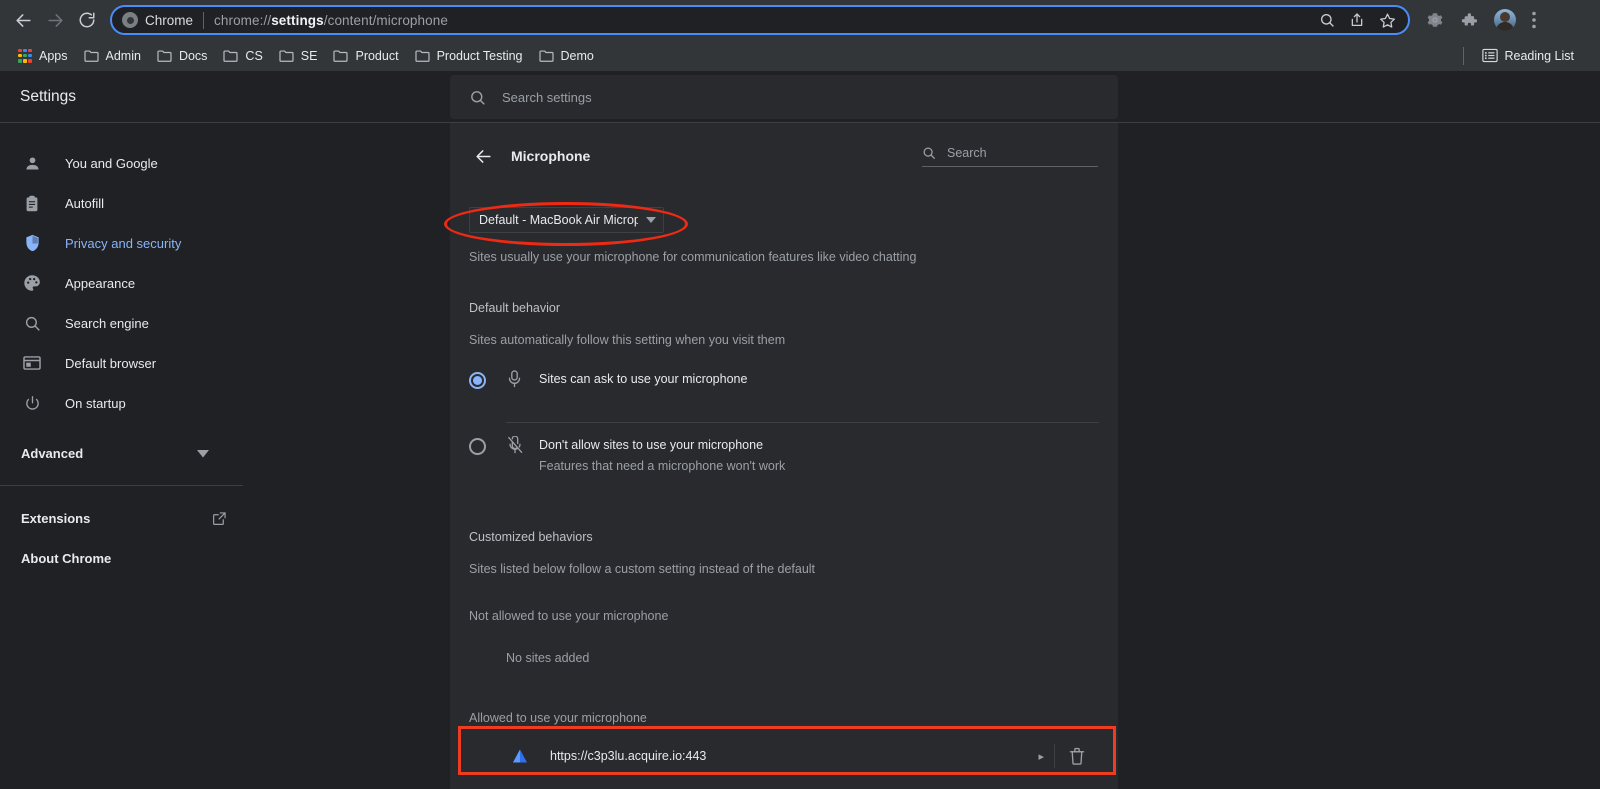  Describe the element at coordinates (784, 97) in the screenshot. I see `settings-search-input: Search settings` at that location.